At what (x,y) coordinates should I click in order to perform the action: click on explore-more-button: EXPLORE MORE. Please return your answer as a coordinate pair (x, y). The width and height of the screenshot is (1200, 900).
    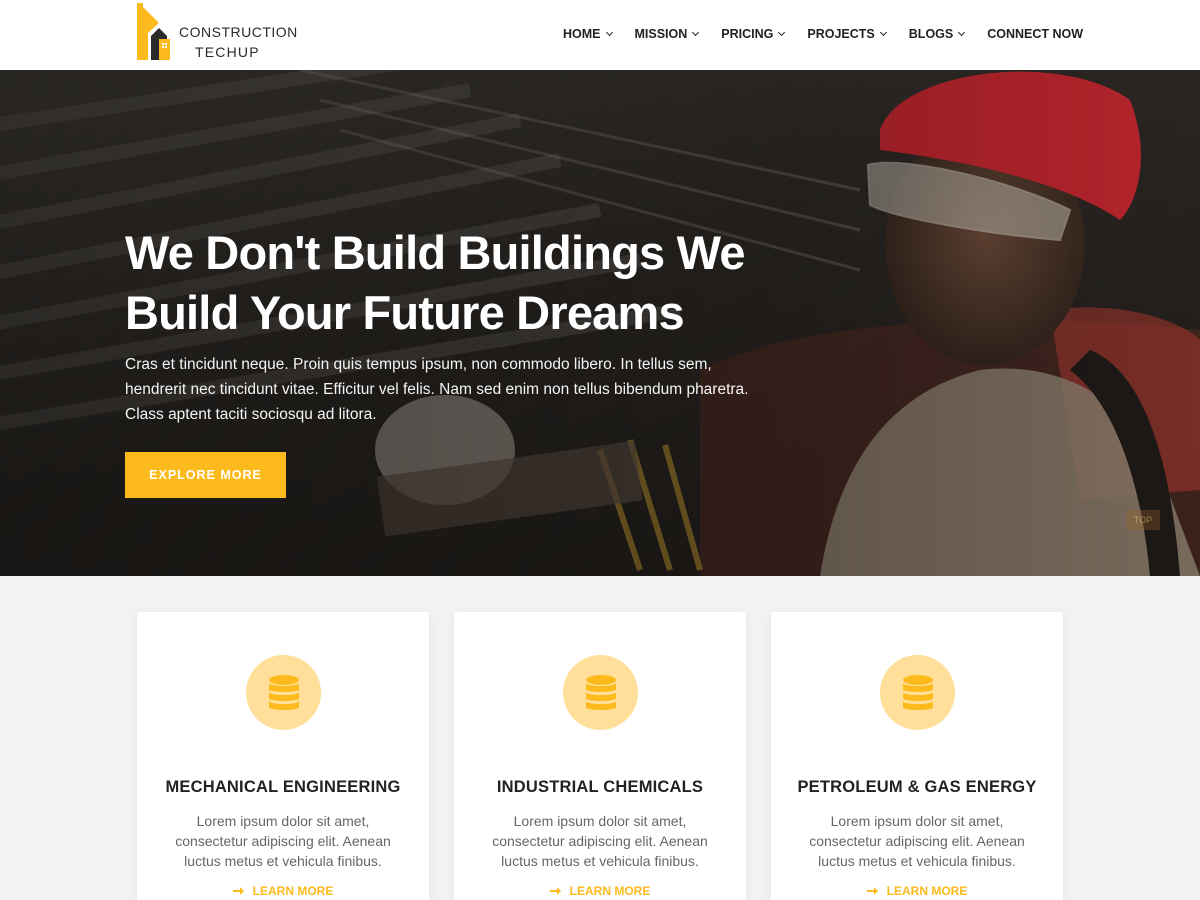
    Looking at the image, I should click on (205, 475).